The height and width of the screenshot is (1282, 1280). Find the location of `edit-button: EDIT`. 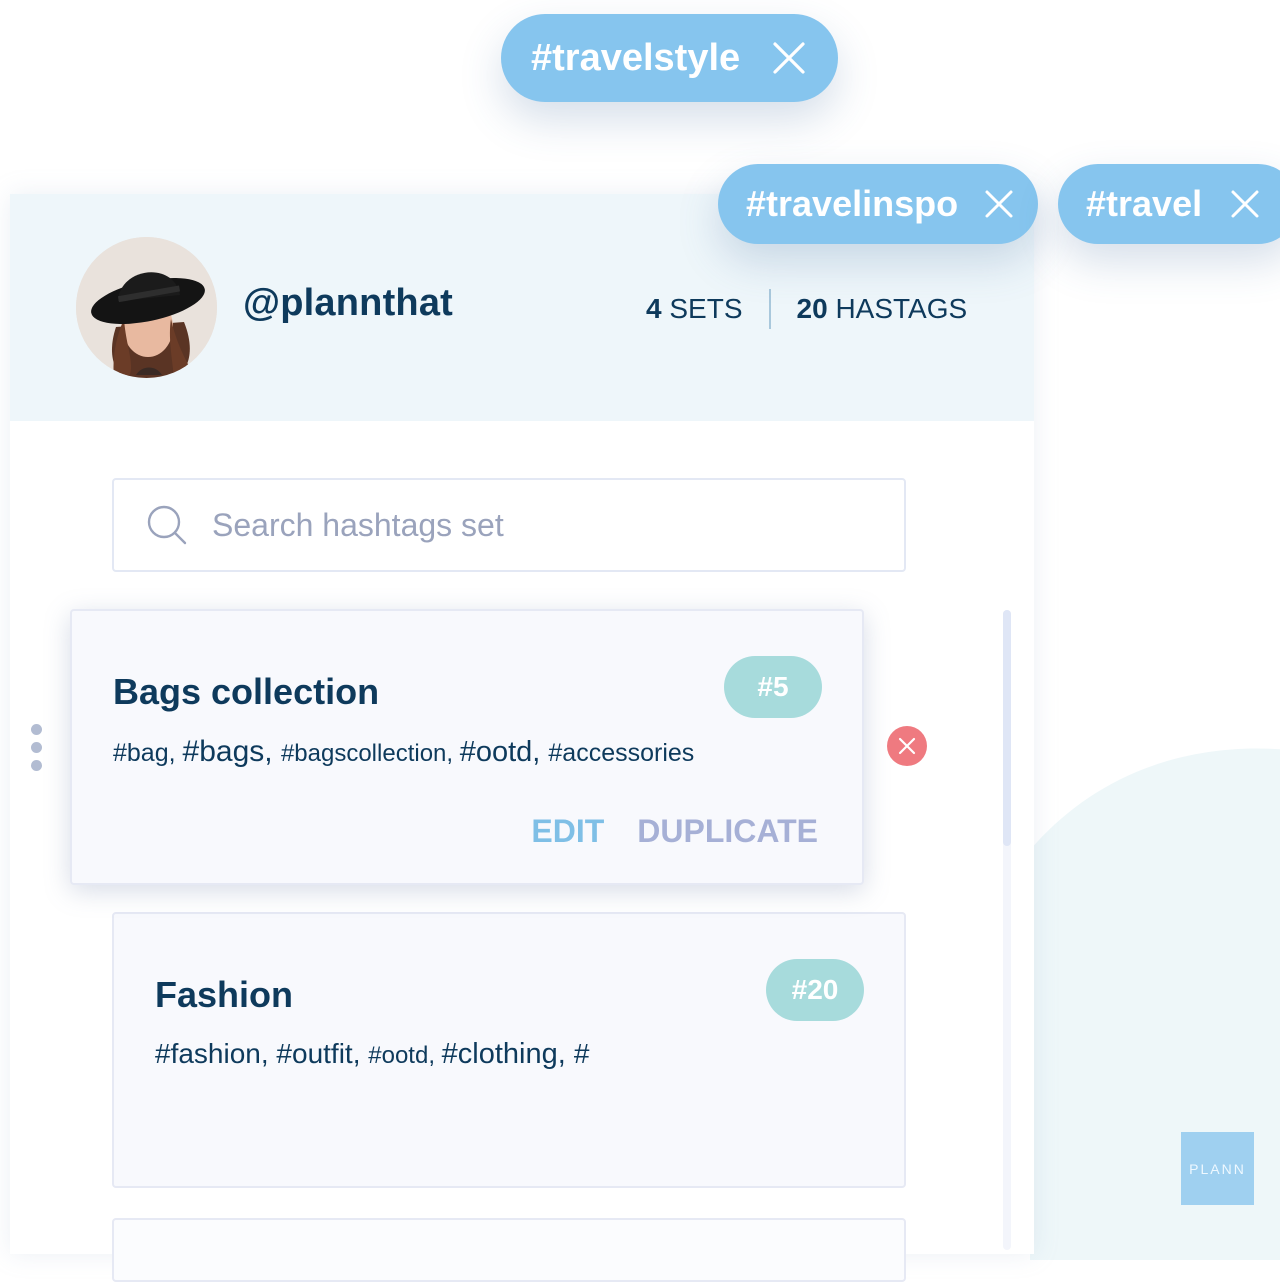

edit-button: EDIT is located at coordinates (567, 831).